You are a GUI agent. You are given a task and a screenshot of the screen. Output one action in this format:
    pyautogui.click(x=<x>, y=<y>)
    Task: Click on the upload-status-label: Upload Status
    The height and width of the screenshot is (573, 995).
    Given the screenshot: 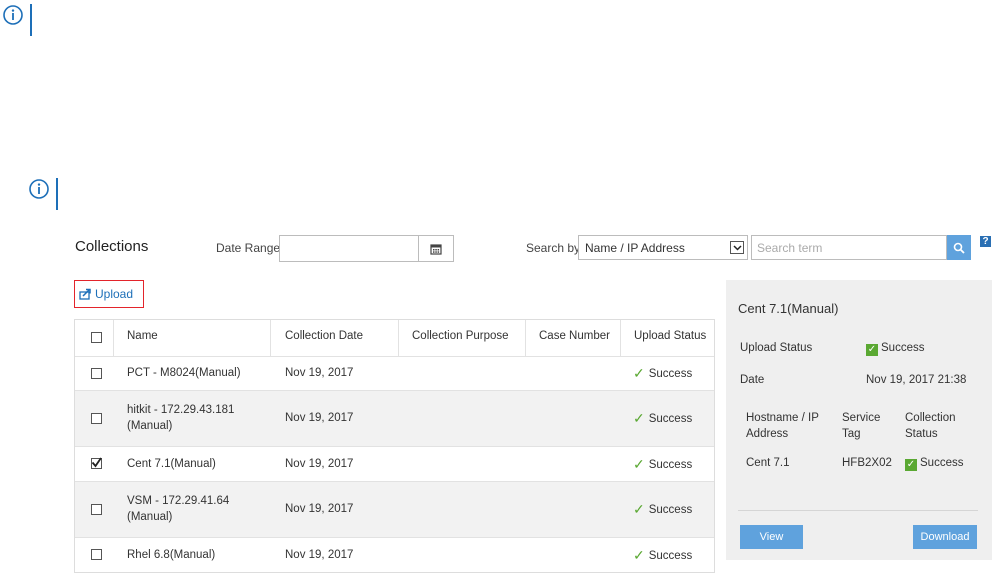 What is the action you would take?
    pyautogui.click(x=776, y=348)
    